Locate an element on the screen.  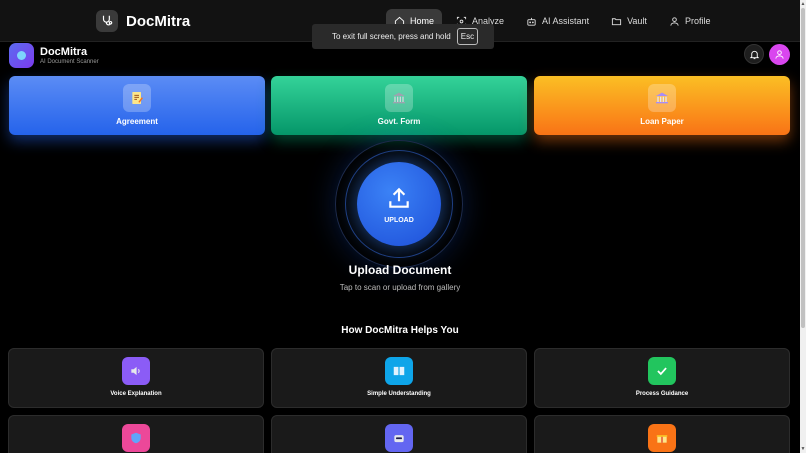
app-title: DocMitra is located at coordinates (64, 52).